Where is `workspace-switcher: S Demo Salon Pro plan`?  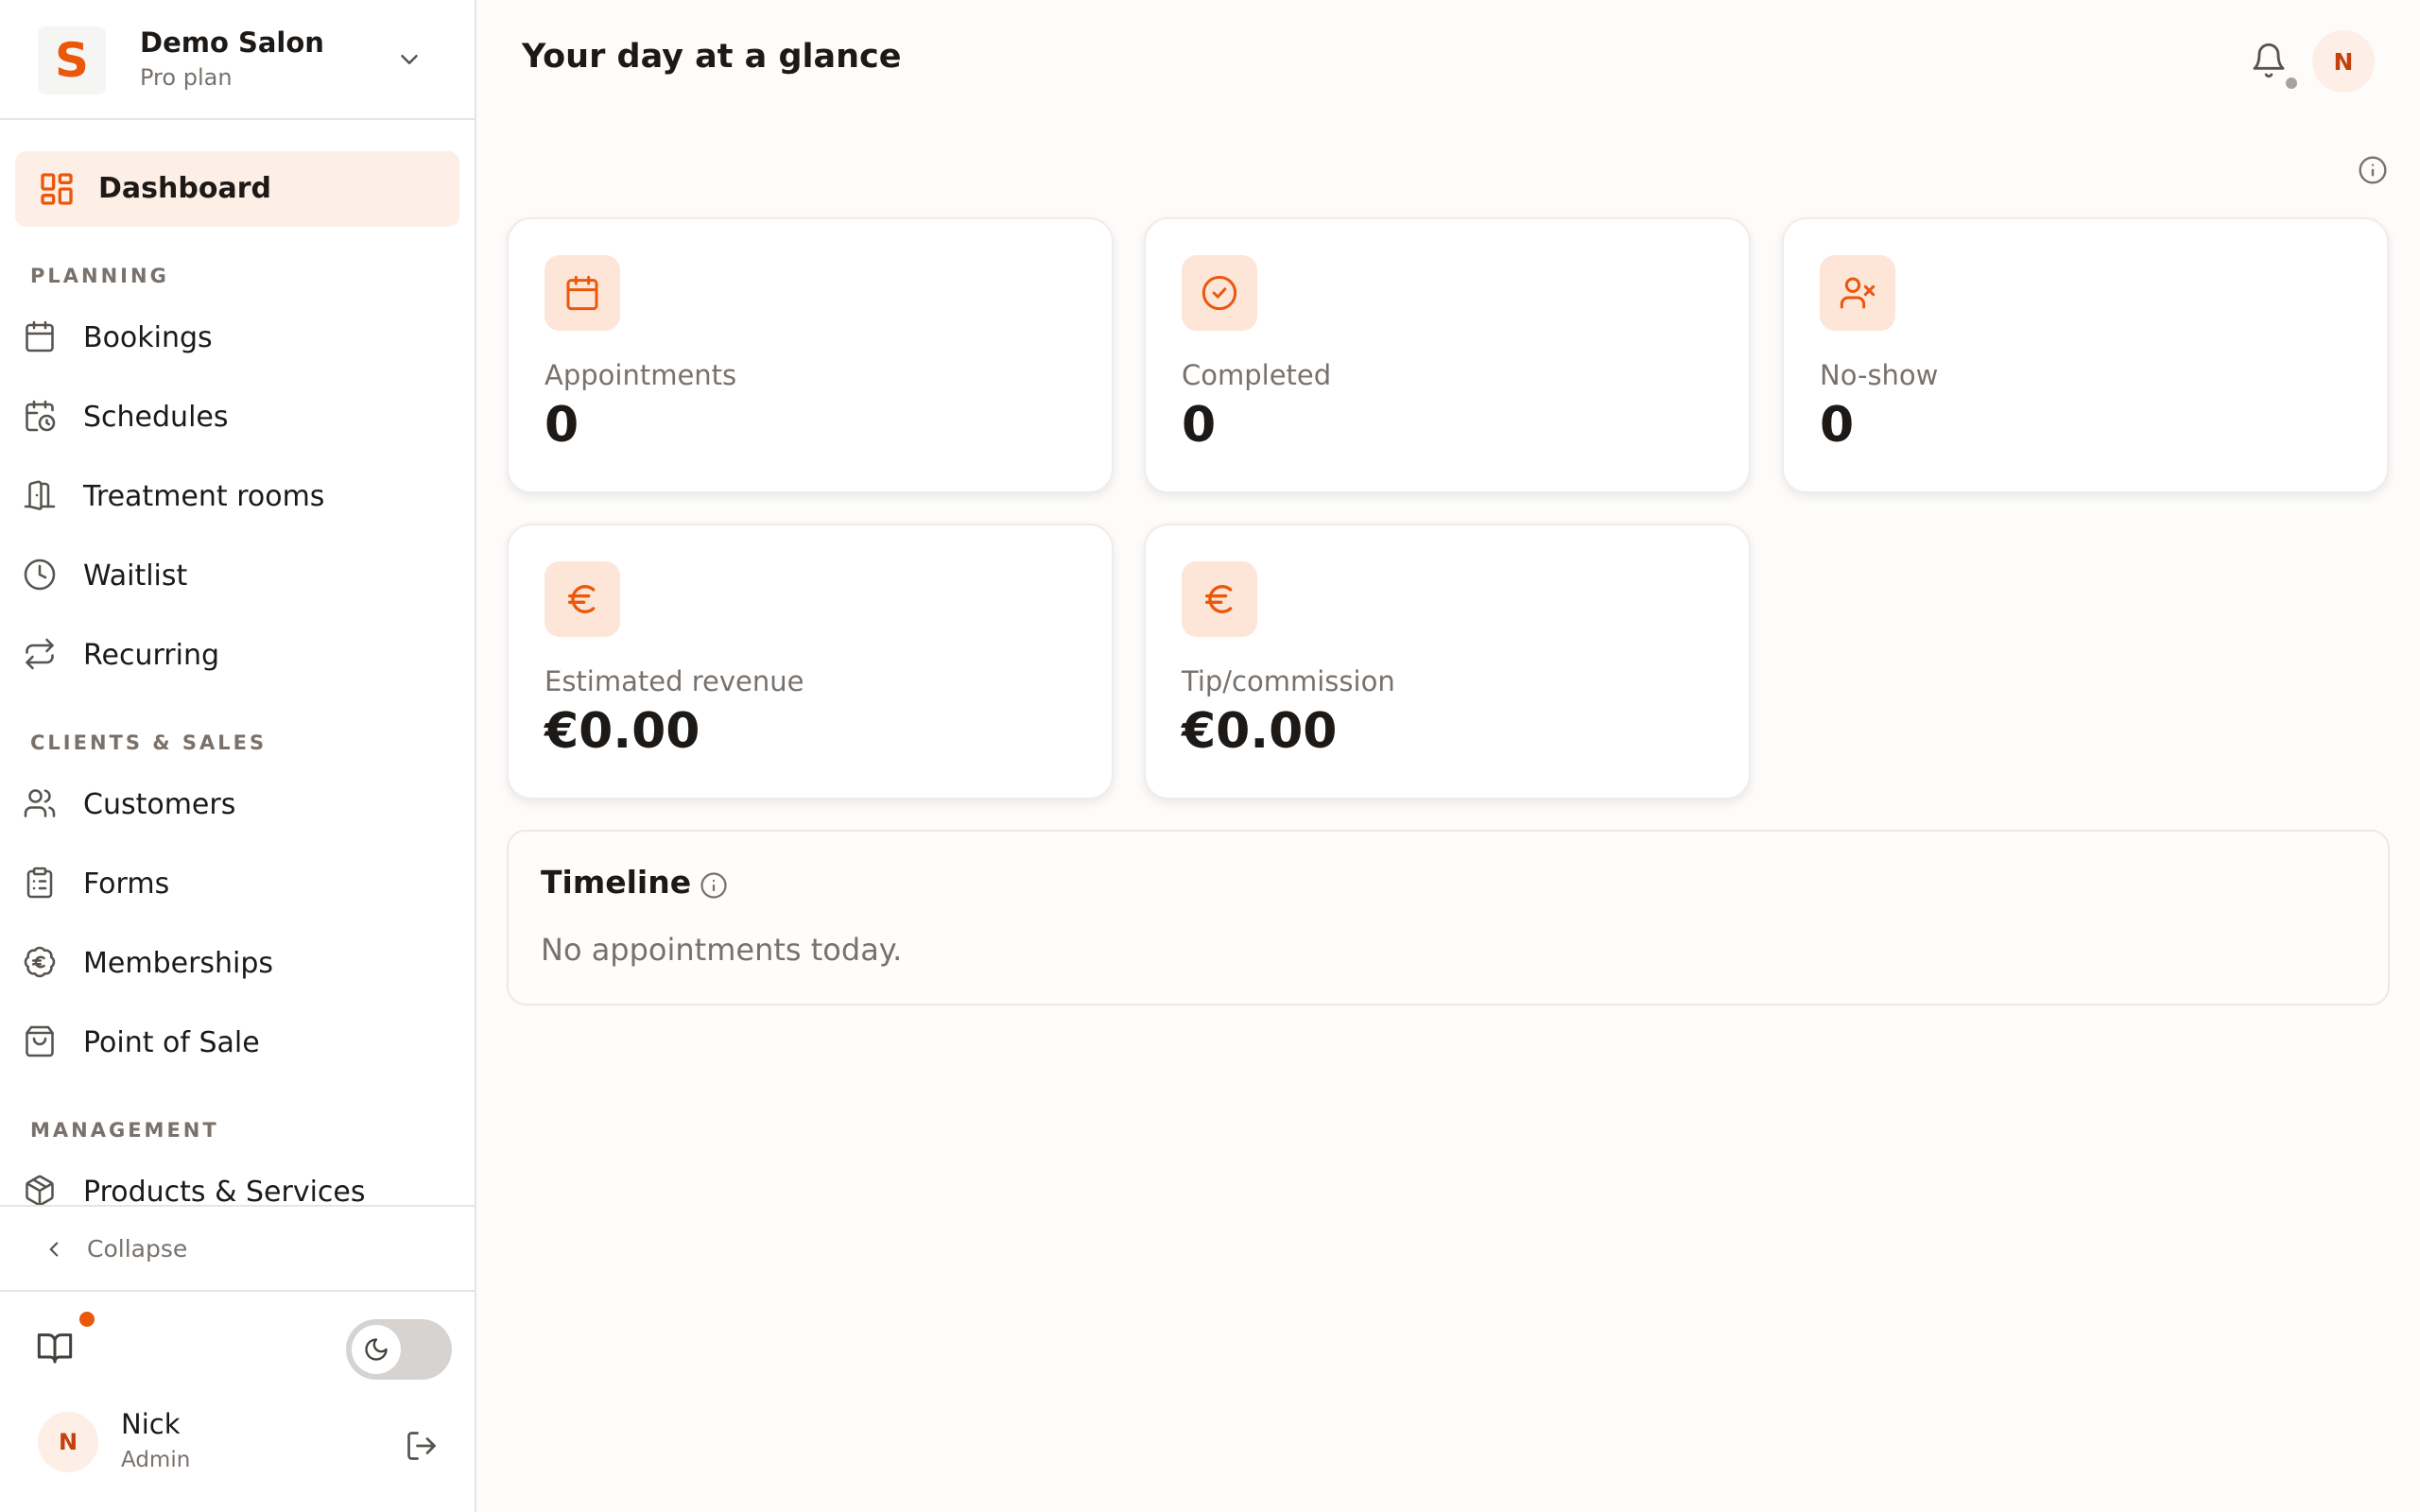 workspace-switcher: S Demo Salon Pro plan is located at coordinates (237, 60).